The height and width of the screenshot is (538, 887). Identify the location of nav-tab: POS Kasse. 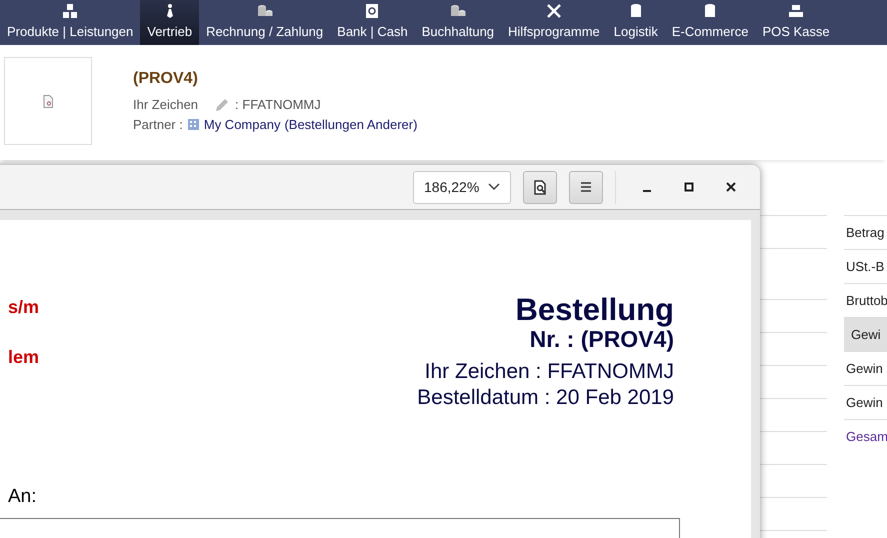
(796, 22).